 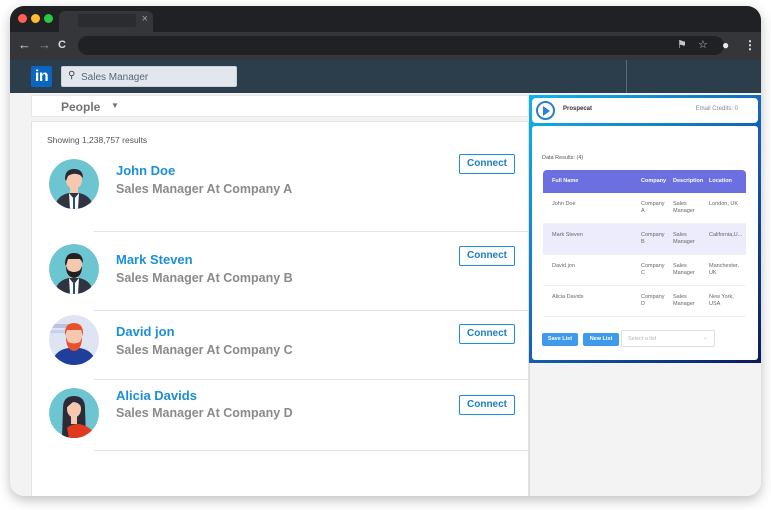 What do you see at coordinates (565, 181) in the screenshot?
I see `column-header: Full Name` at bounding box center [565, 181].